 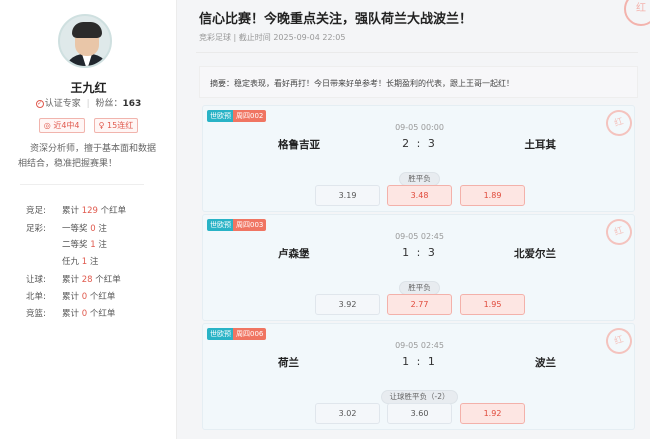 What do you see at coordinates (87, 156) in the screenshot?
I see `expert-intro: 资深分析师，擅于基本面和数据相结合，稳准把握赛果！` at bounding box center [87, 156].